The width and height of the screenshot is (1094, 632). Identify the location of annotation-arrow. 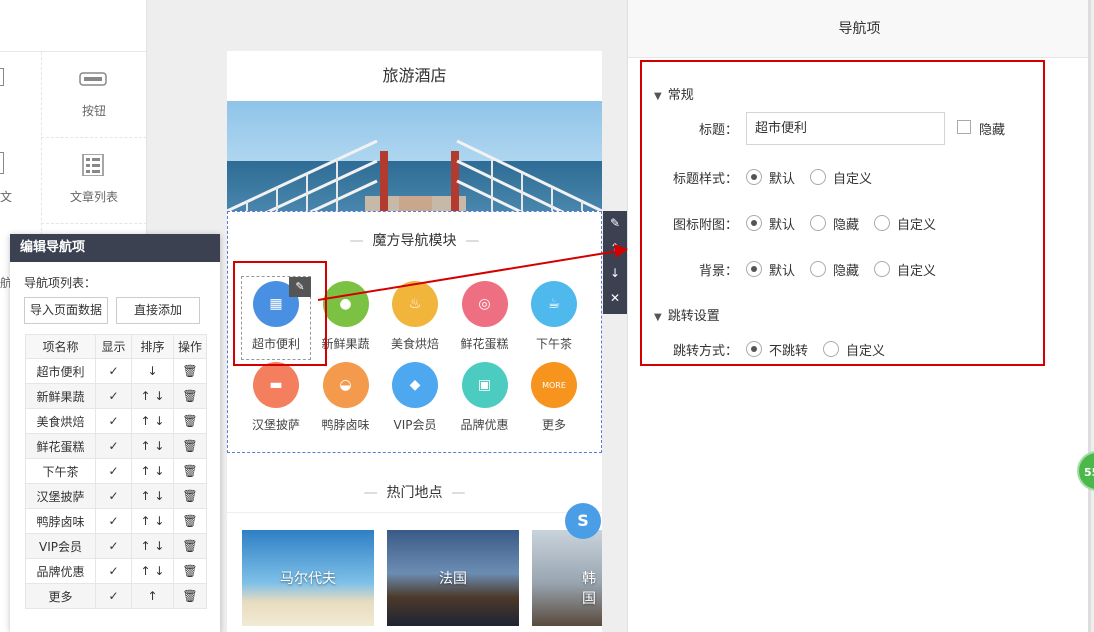
(472, 272).